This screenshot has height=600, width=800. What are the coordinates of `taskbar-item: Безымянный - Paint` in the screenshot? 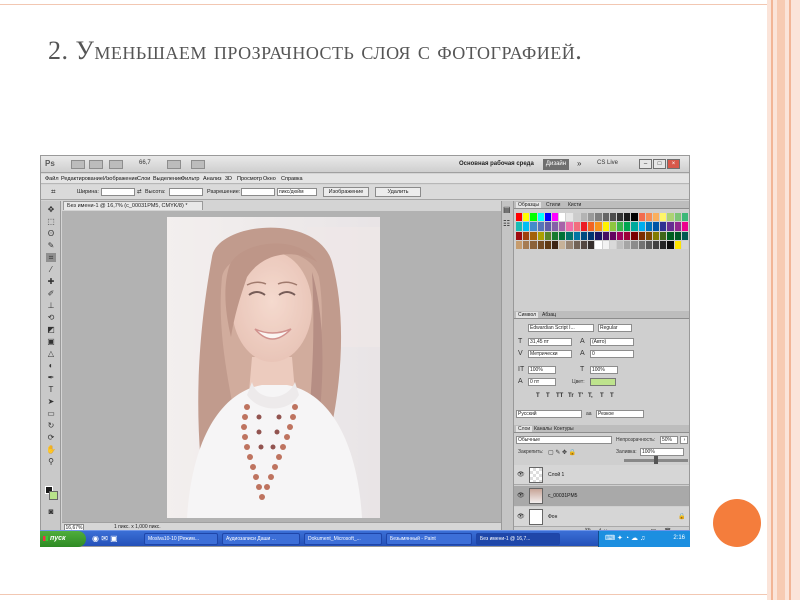 It's located at (429, 539).